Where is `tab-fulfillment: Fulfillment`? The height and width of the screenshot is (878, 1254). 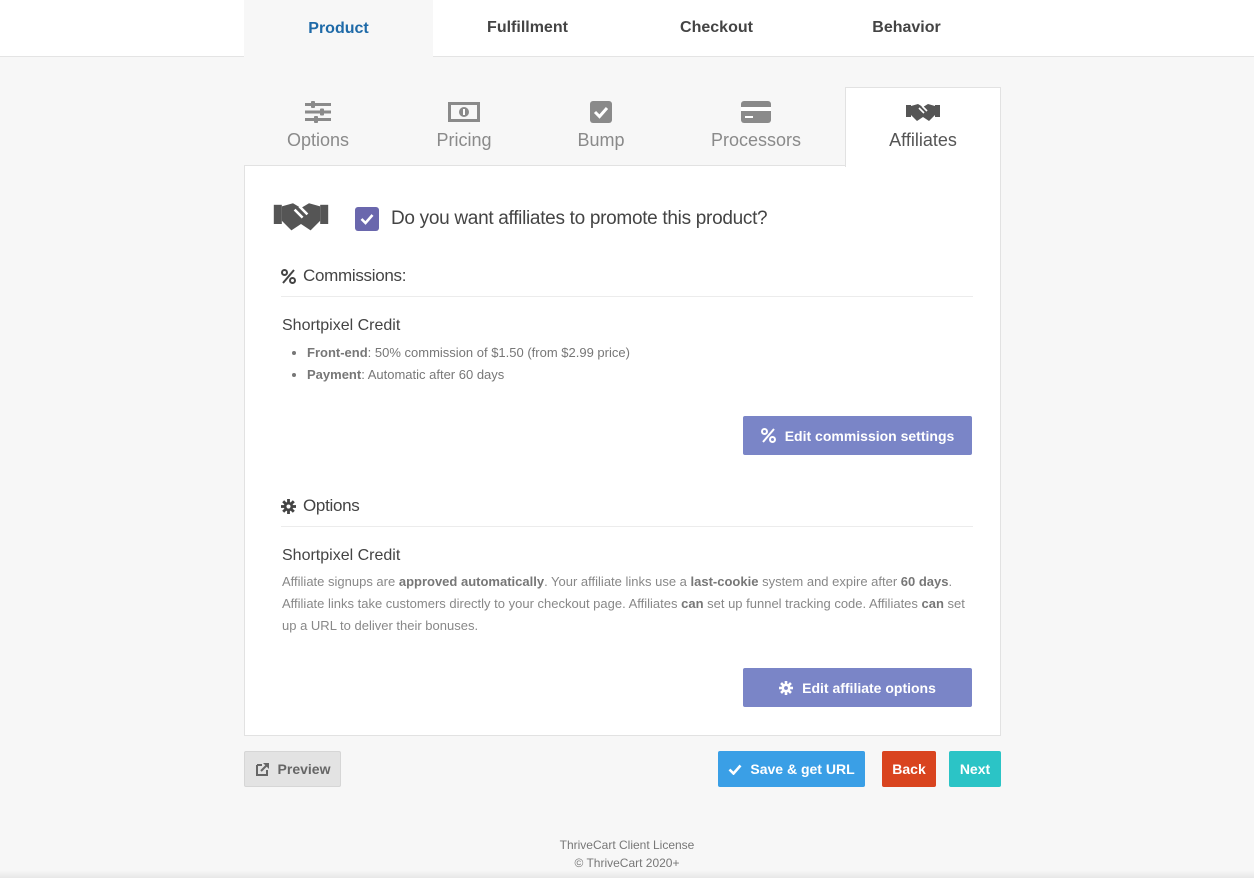
tab-fulfillment: Fulfillment is located at coordinates (527, 28).